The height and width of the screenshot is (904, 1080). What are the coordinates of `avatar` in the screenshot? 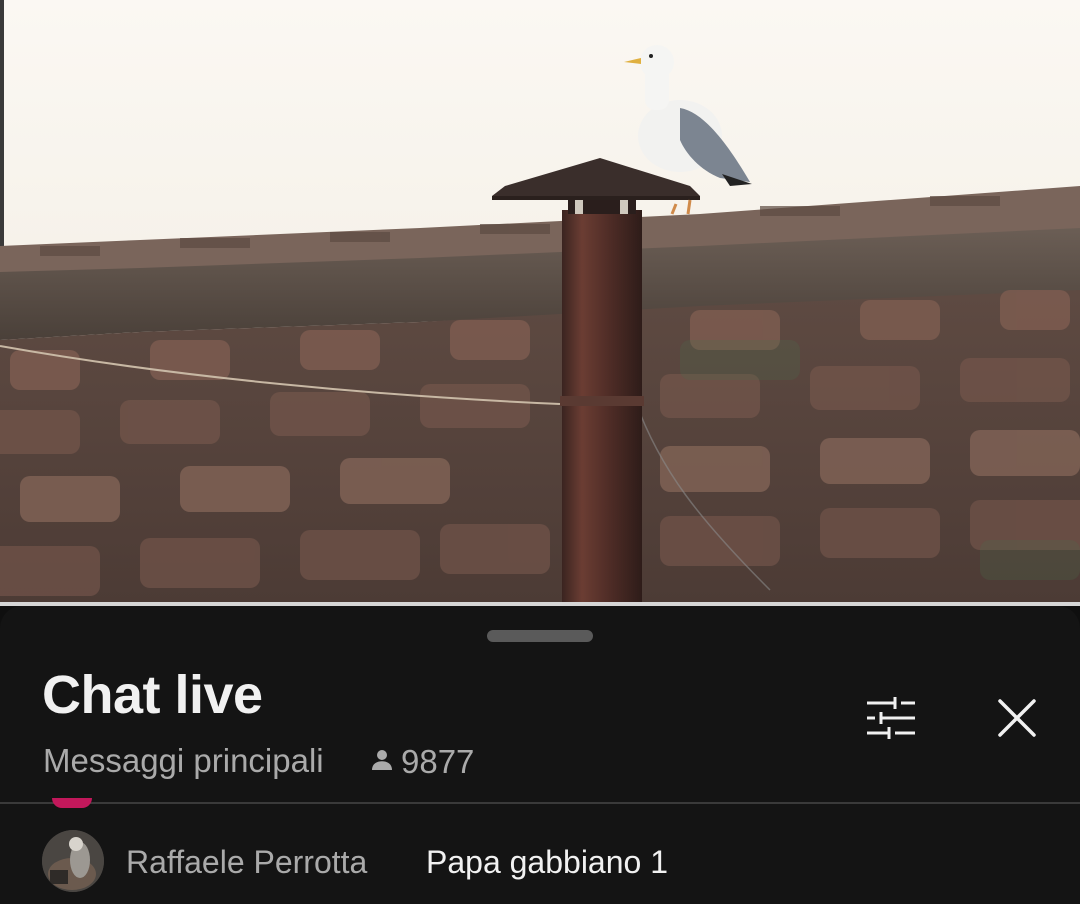 It's located at (73, 861).